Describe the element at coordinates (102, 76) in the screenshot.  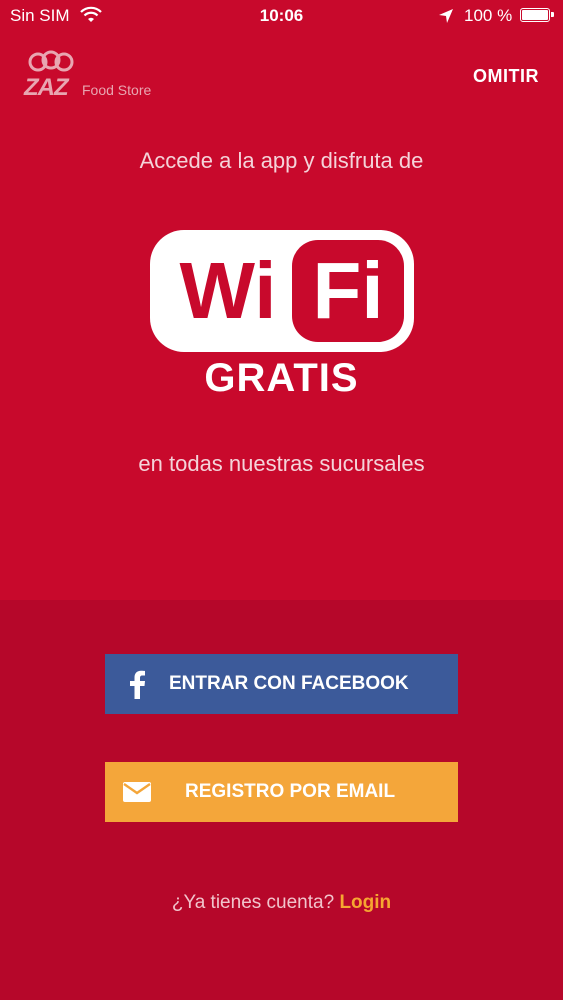
I see `brand-logo: ZAZ Food Store` at that location.